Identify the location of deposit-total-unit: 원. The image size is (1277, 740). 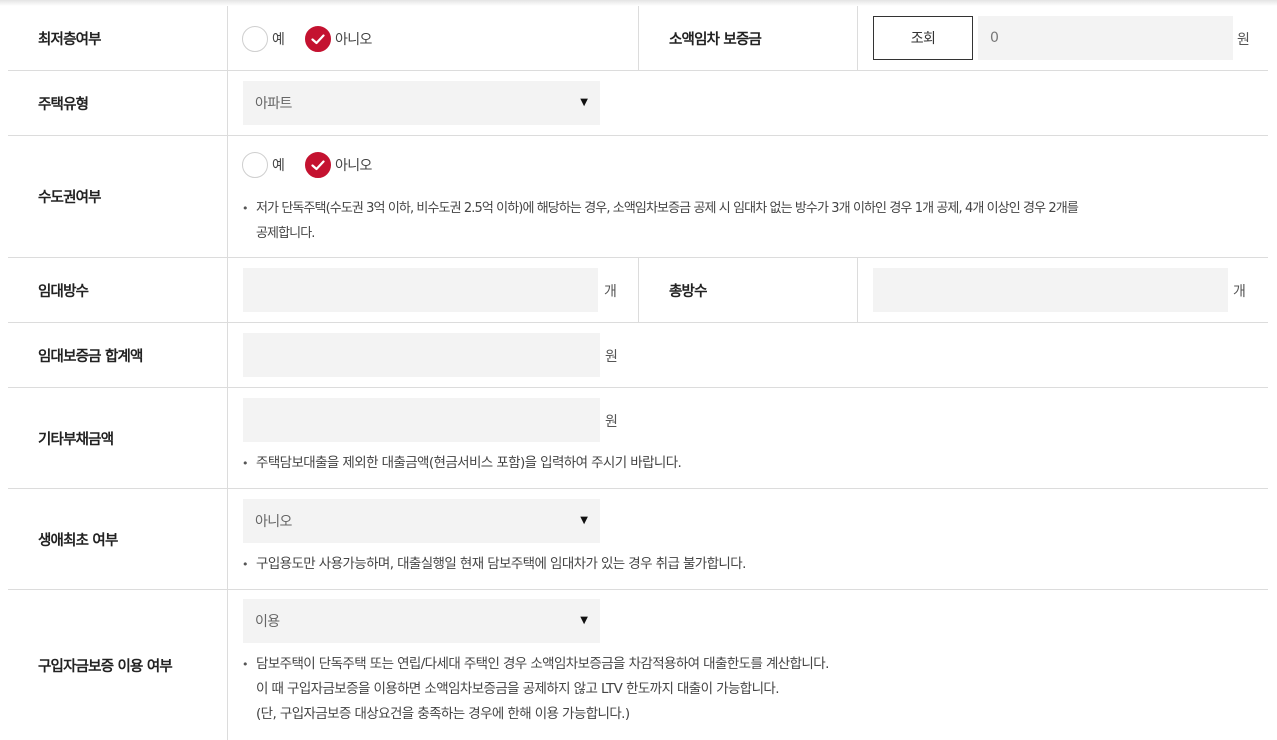
(611, 357).